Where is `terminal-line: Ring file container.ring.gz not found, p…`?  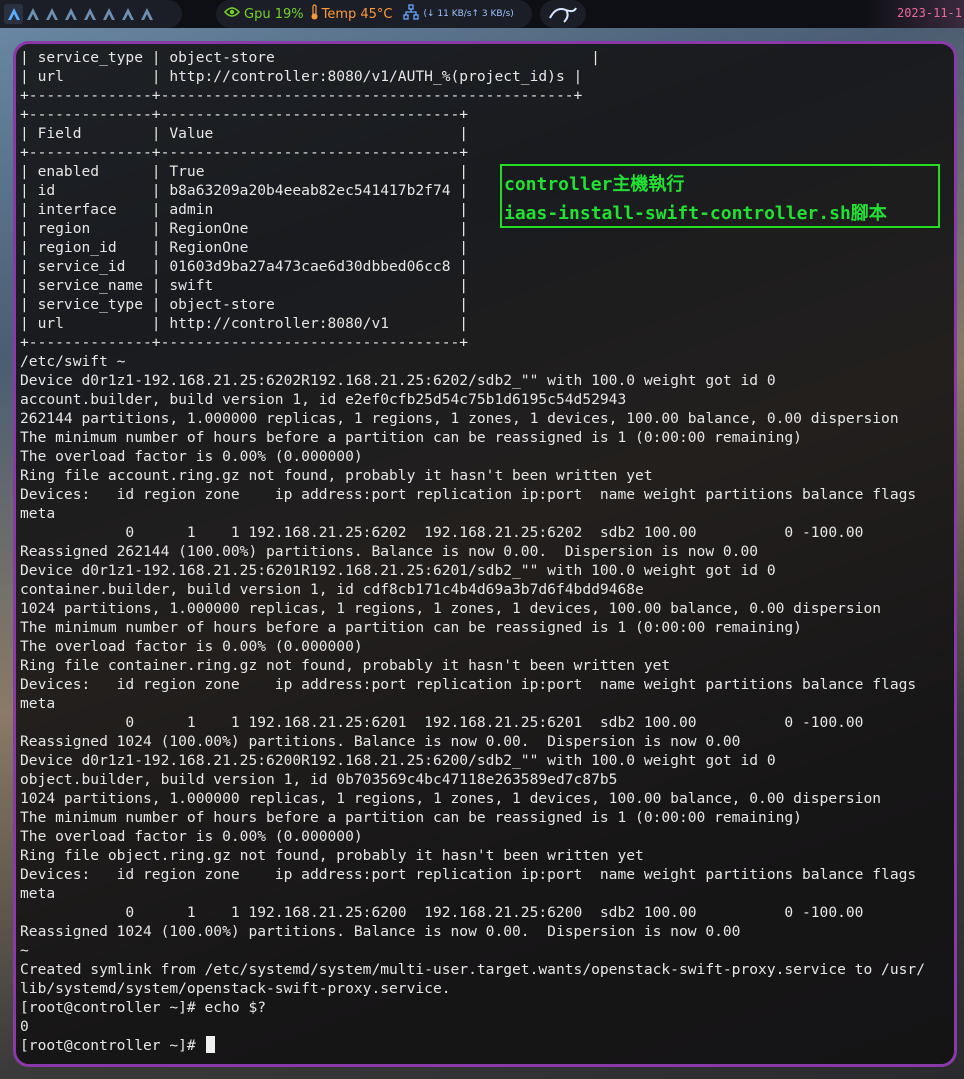 terminal-line: Ring file container.ring.gz not found, p… is located at coordinates (345, 665).